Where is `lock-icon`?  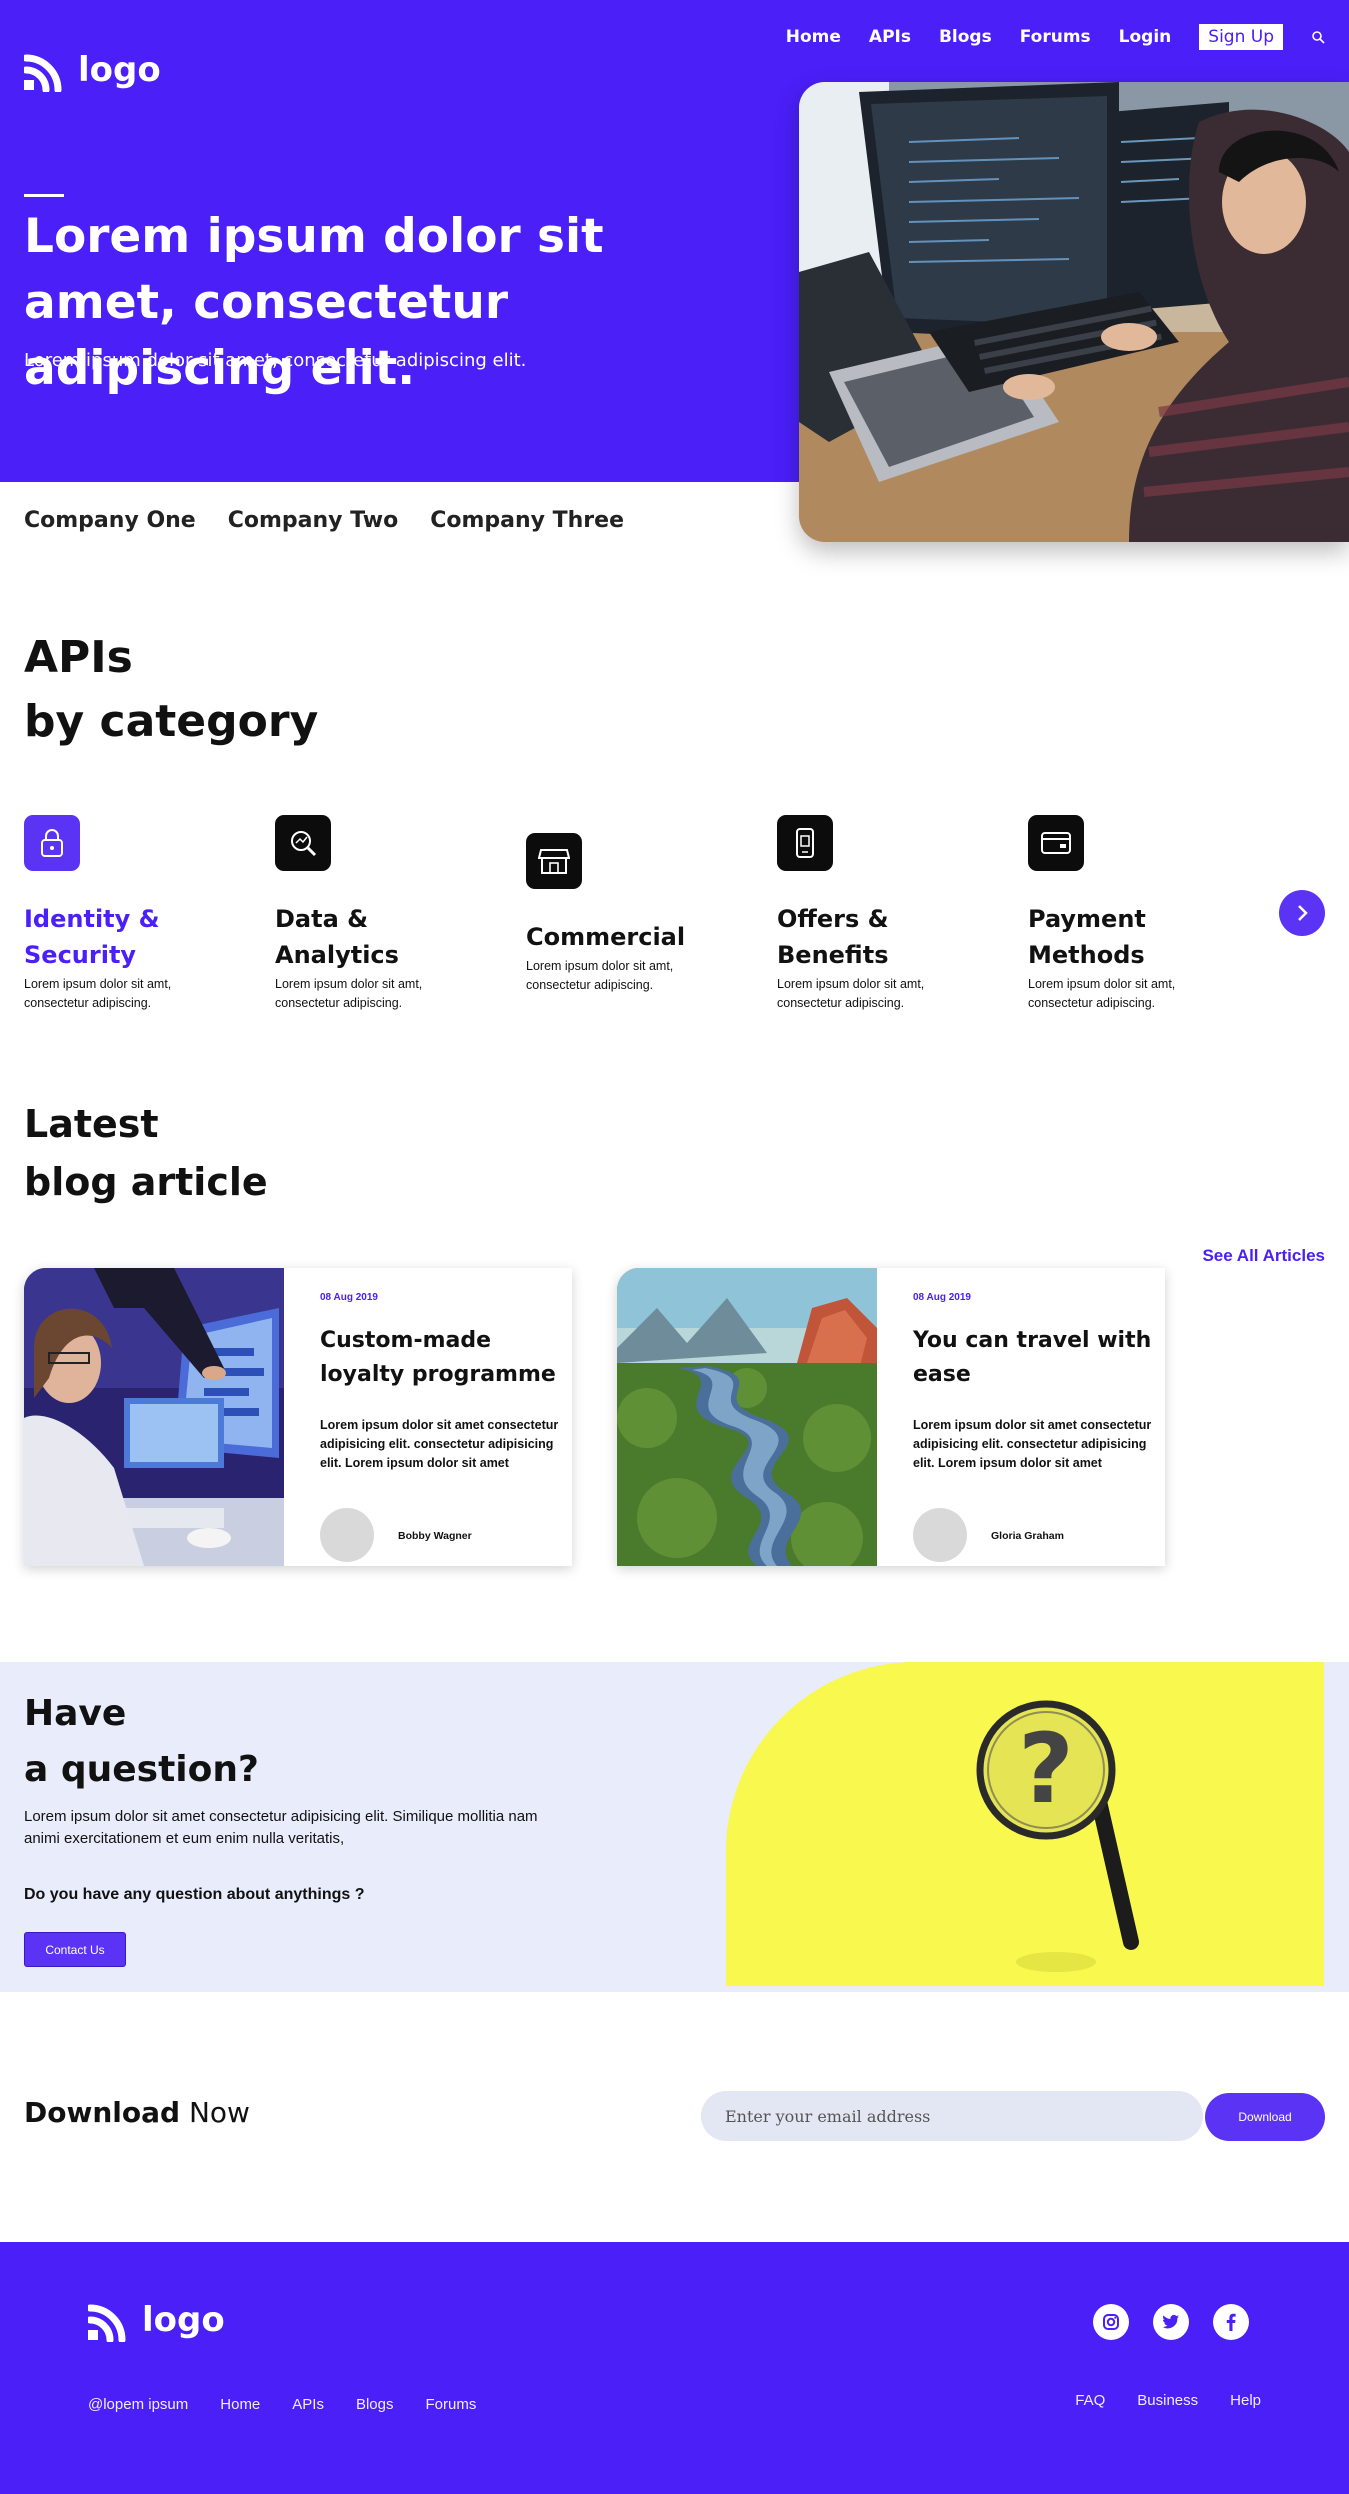 lock-icon is located at coordinates (52, 843).